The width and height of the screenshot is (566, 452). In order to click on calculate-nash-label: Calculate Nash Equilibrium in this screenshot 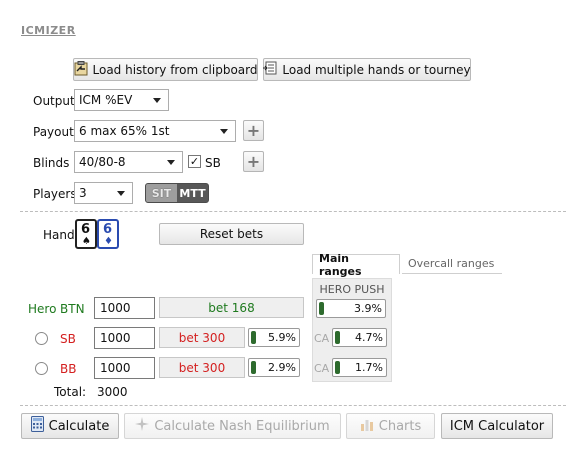, I will do `click(242, 426)`.